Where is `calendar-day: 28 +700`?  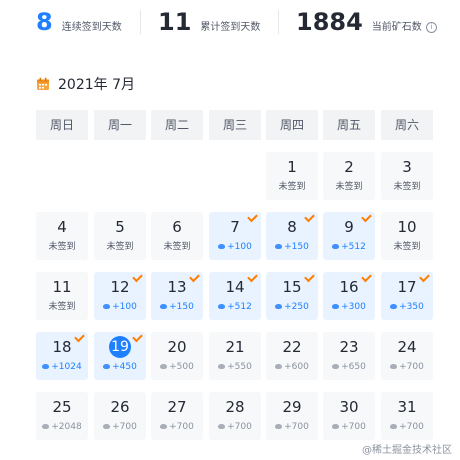
calendar-day: 28 +700 is located at coordinates (235, 416).